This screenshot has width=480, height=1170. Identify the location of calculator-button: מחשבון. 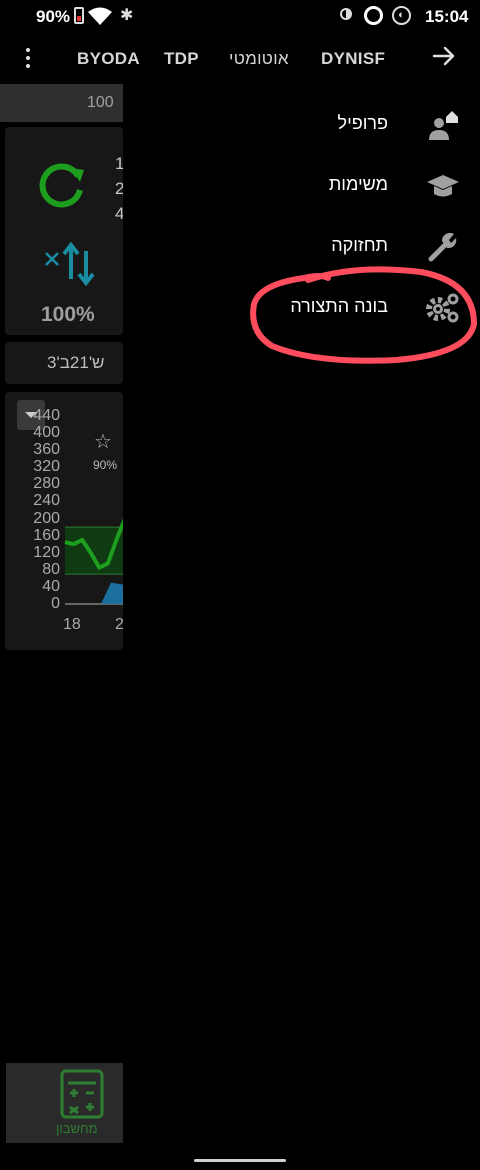
(64, 1103).